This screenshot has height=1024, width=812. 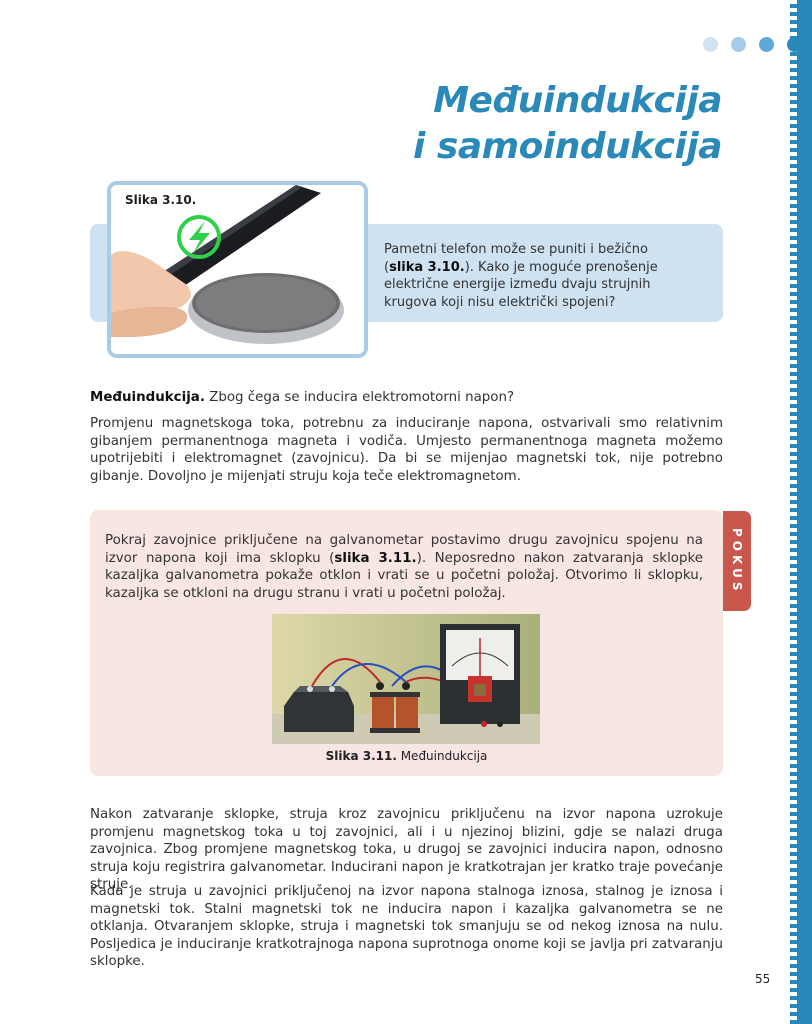 I want to click on title-line-1: Međuindukcija, so click(x=577, y=100).